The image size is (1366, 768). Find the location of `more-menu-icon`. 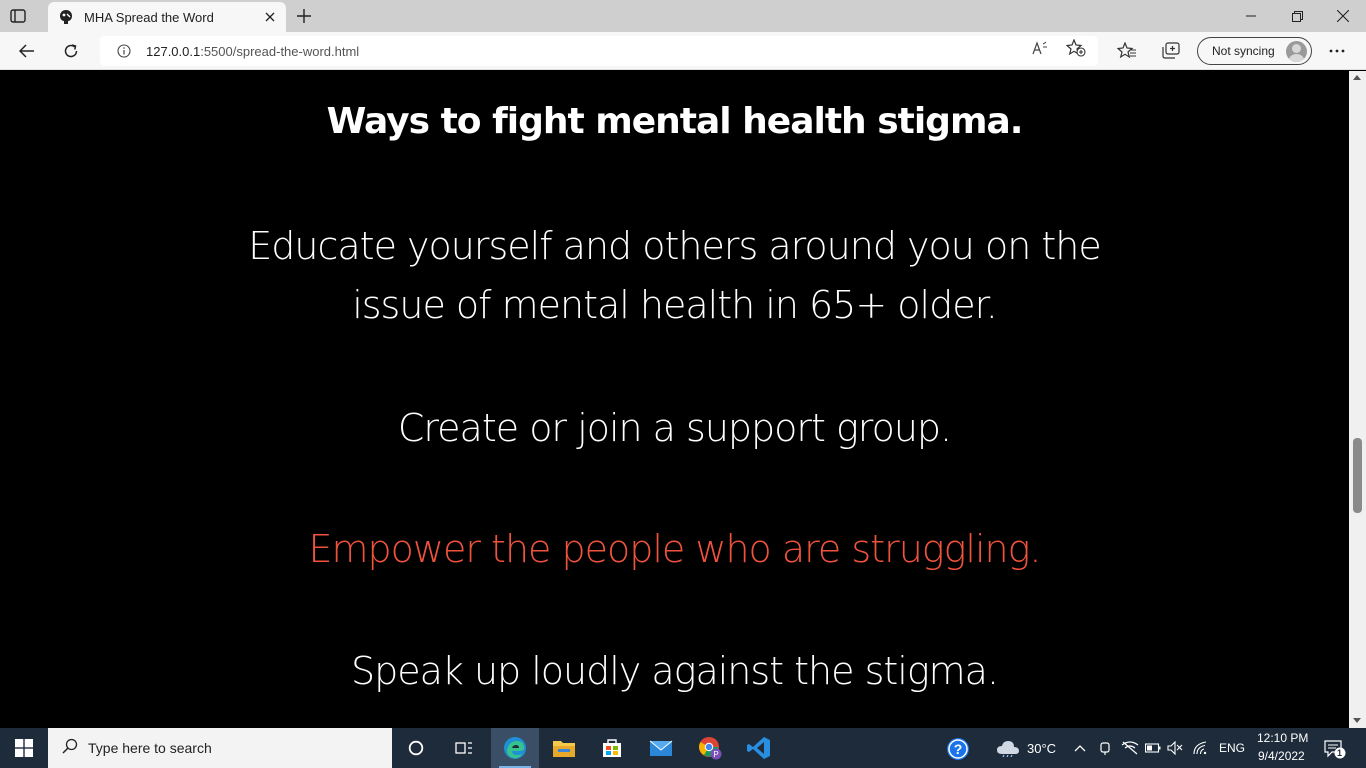

more-menu-icon is located at coordinates (1337, 51).